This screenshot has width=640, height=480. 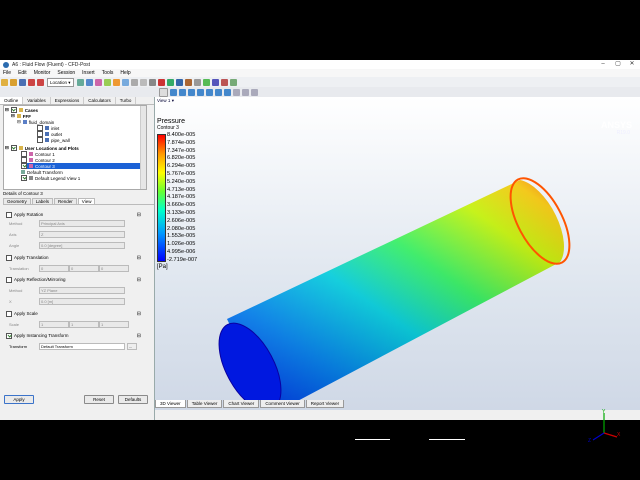 I want to click on apply-button: Apply, so click(x=19, y=399).